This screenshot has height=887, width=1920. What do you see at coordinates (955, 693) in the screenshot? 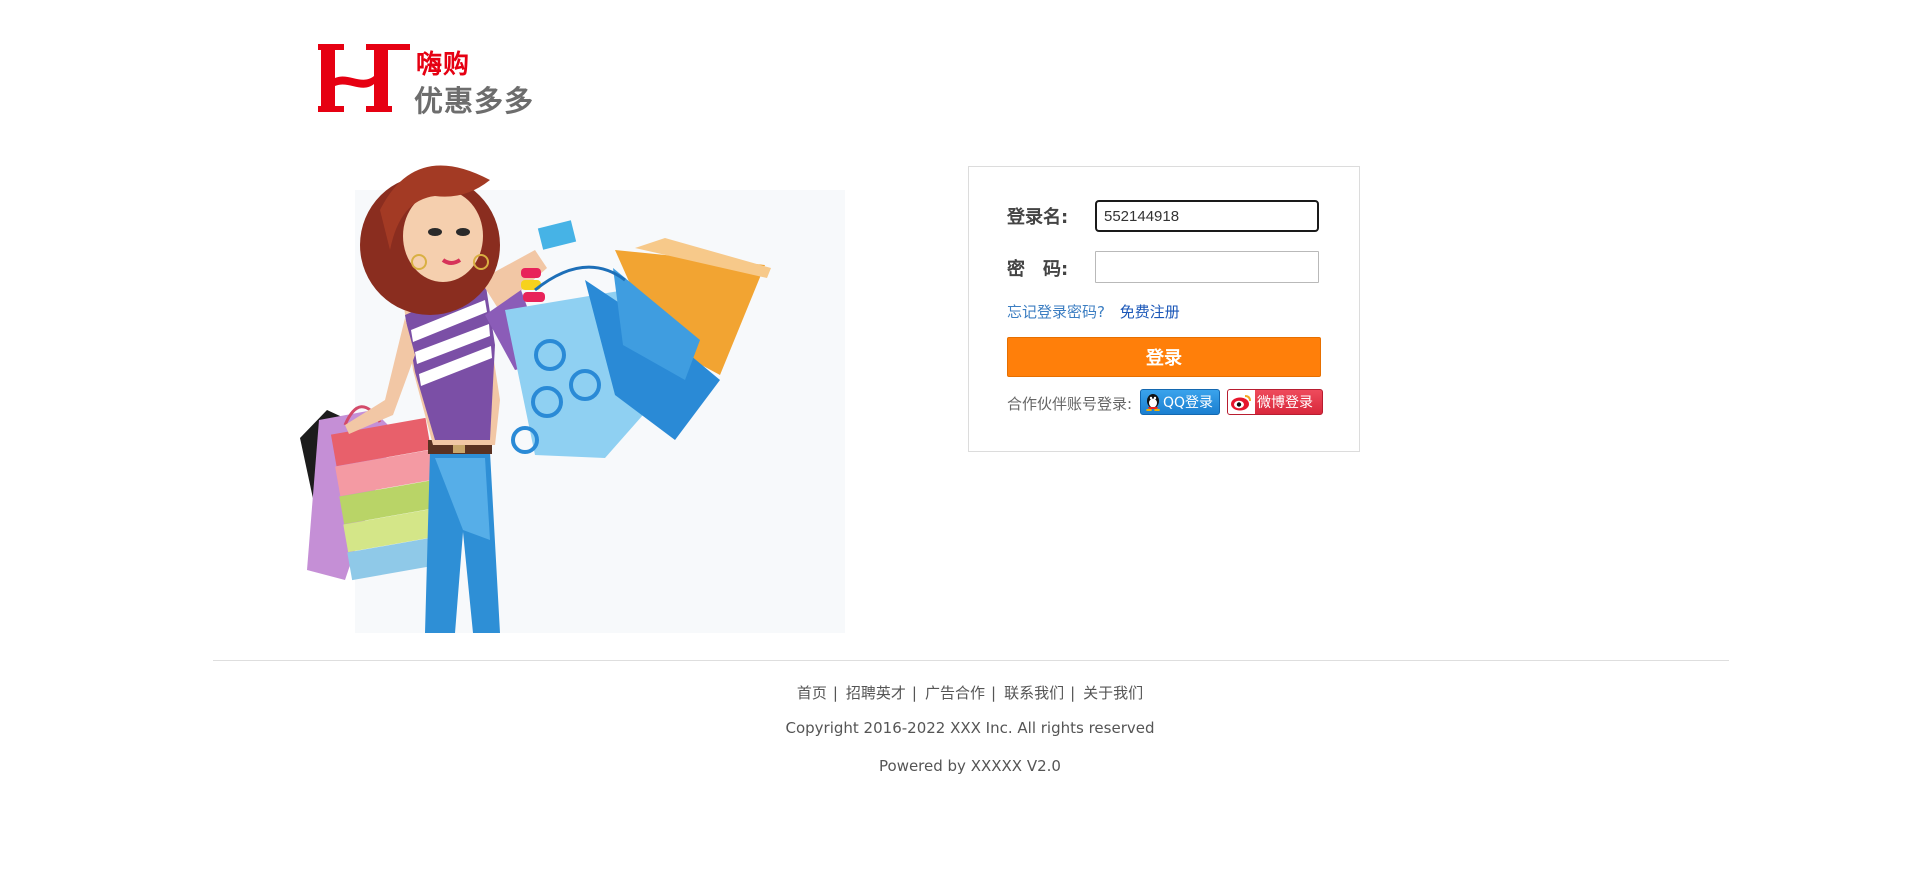
I see `footer-link-advertising: 广告合作` at bounding box center [955, 693].